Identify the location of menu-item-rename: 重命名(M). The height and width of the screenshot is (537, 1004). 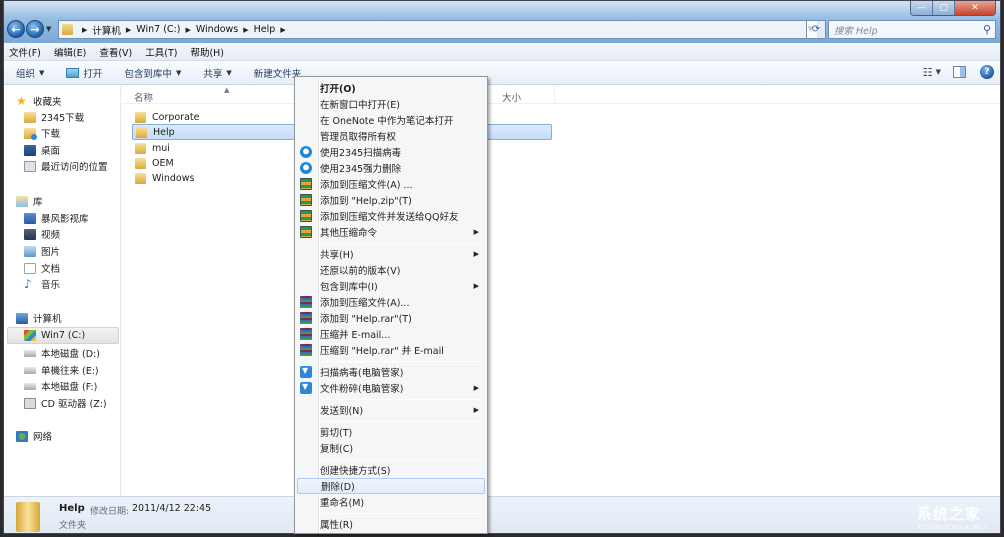
(391, 502).